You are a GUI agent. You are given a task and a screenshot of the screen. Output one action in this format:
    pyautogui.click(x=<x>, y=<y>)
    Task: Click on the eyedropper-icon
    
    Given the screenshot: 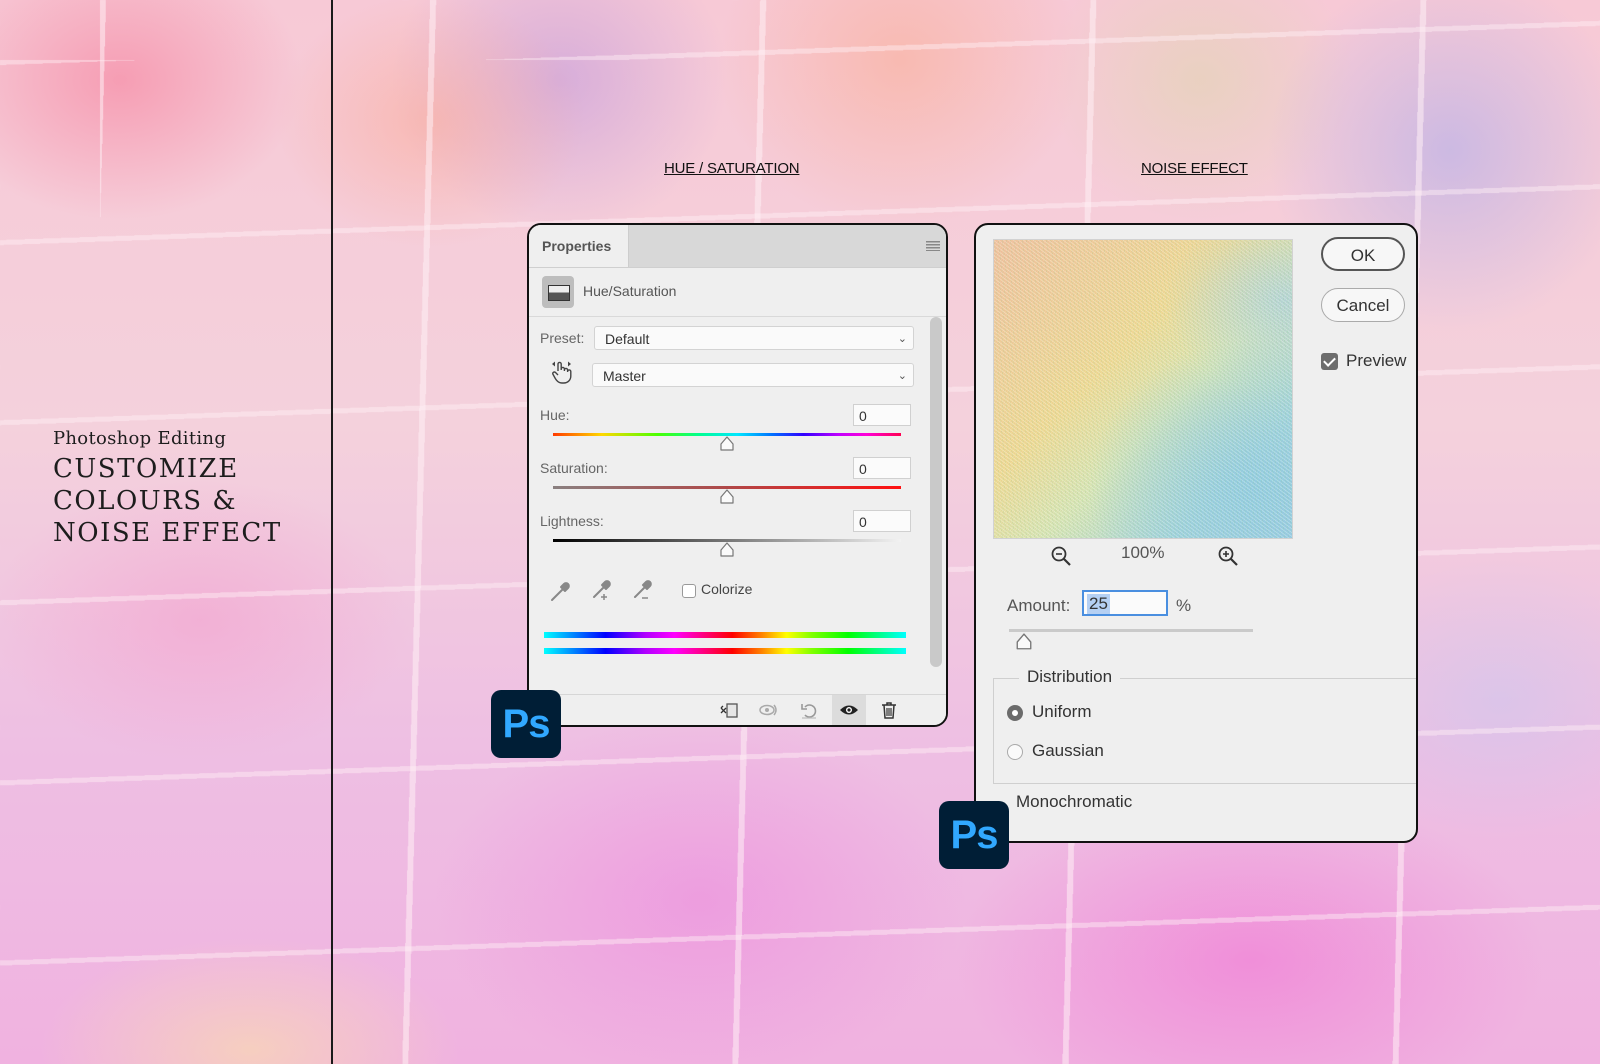 What is the action you would take?
    pyautogui.click(x=561, y=591)
    